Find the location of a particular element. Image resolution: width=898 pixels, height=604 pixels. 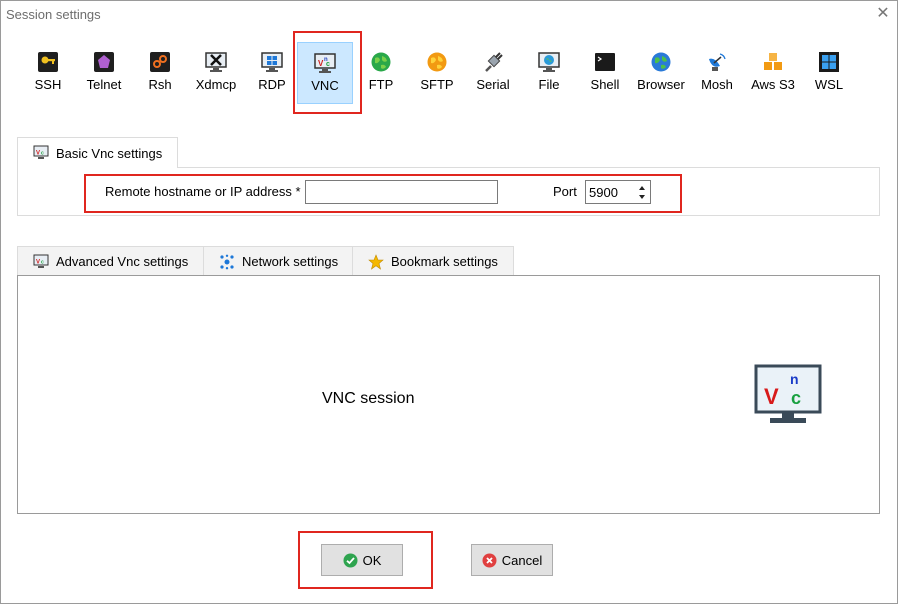

protocol-label: Xdmcp is located at coordinates (216, 84).